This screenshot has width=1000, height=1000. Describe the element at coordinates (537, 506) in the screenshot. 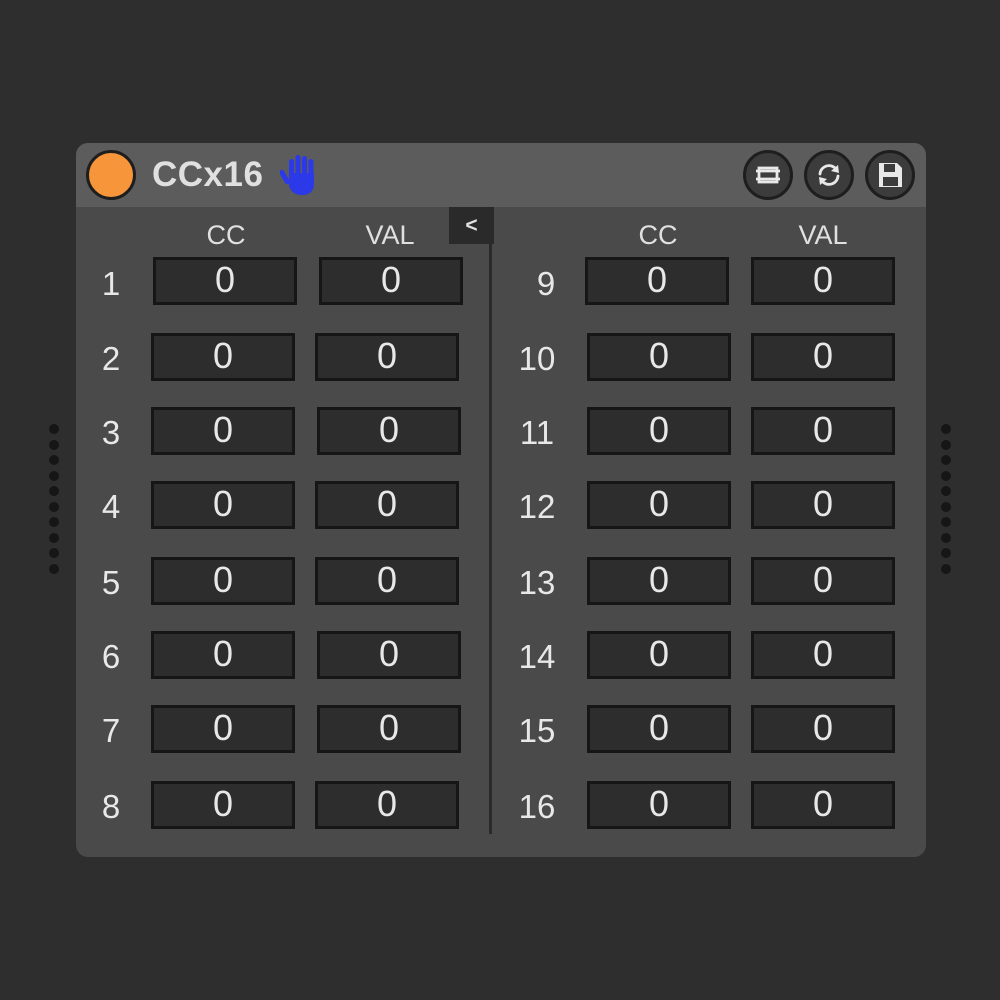

I see `row-number: 12` at that location.